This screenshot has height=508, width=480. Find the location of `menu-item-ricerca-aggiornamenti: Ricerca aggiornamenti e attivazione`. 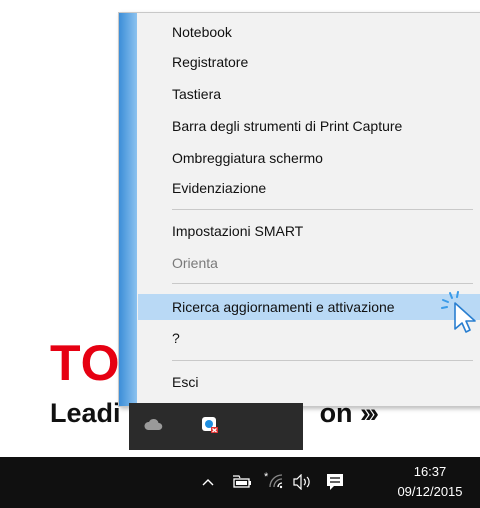

menu-item-ricerca-aggiornamenti: Ricerca aggiornamenti e attivazione is located at coordinates (309, 307).